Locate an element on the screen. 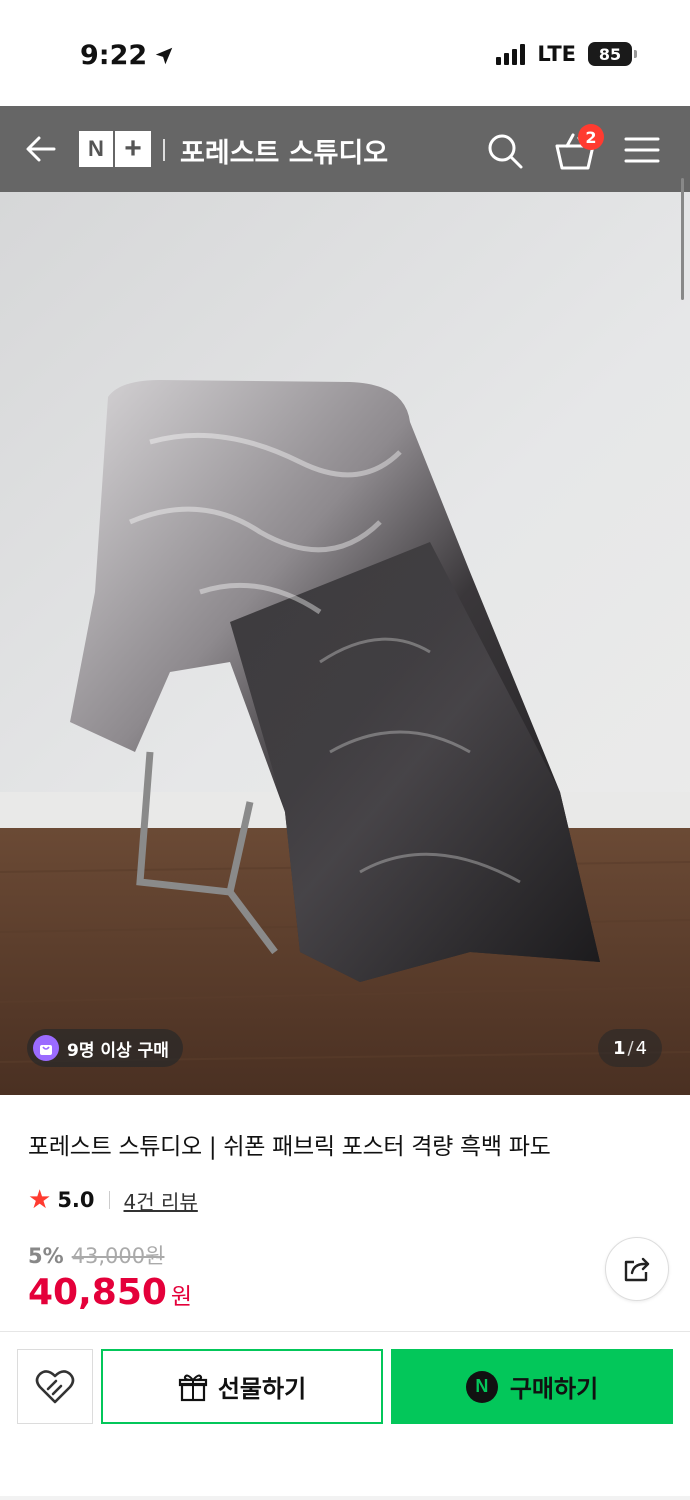 This screenshot has height=1500, width=690. status-bar: 9:22 LTE 85 is located at coordinates (345, 53).